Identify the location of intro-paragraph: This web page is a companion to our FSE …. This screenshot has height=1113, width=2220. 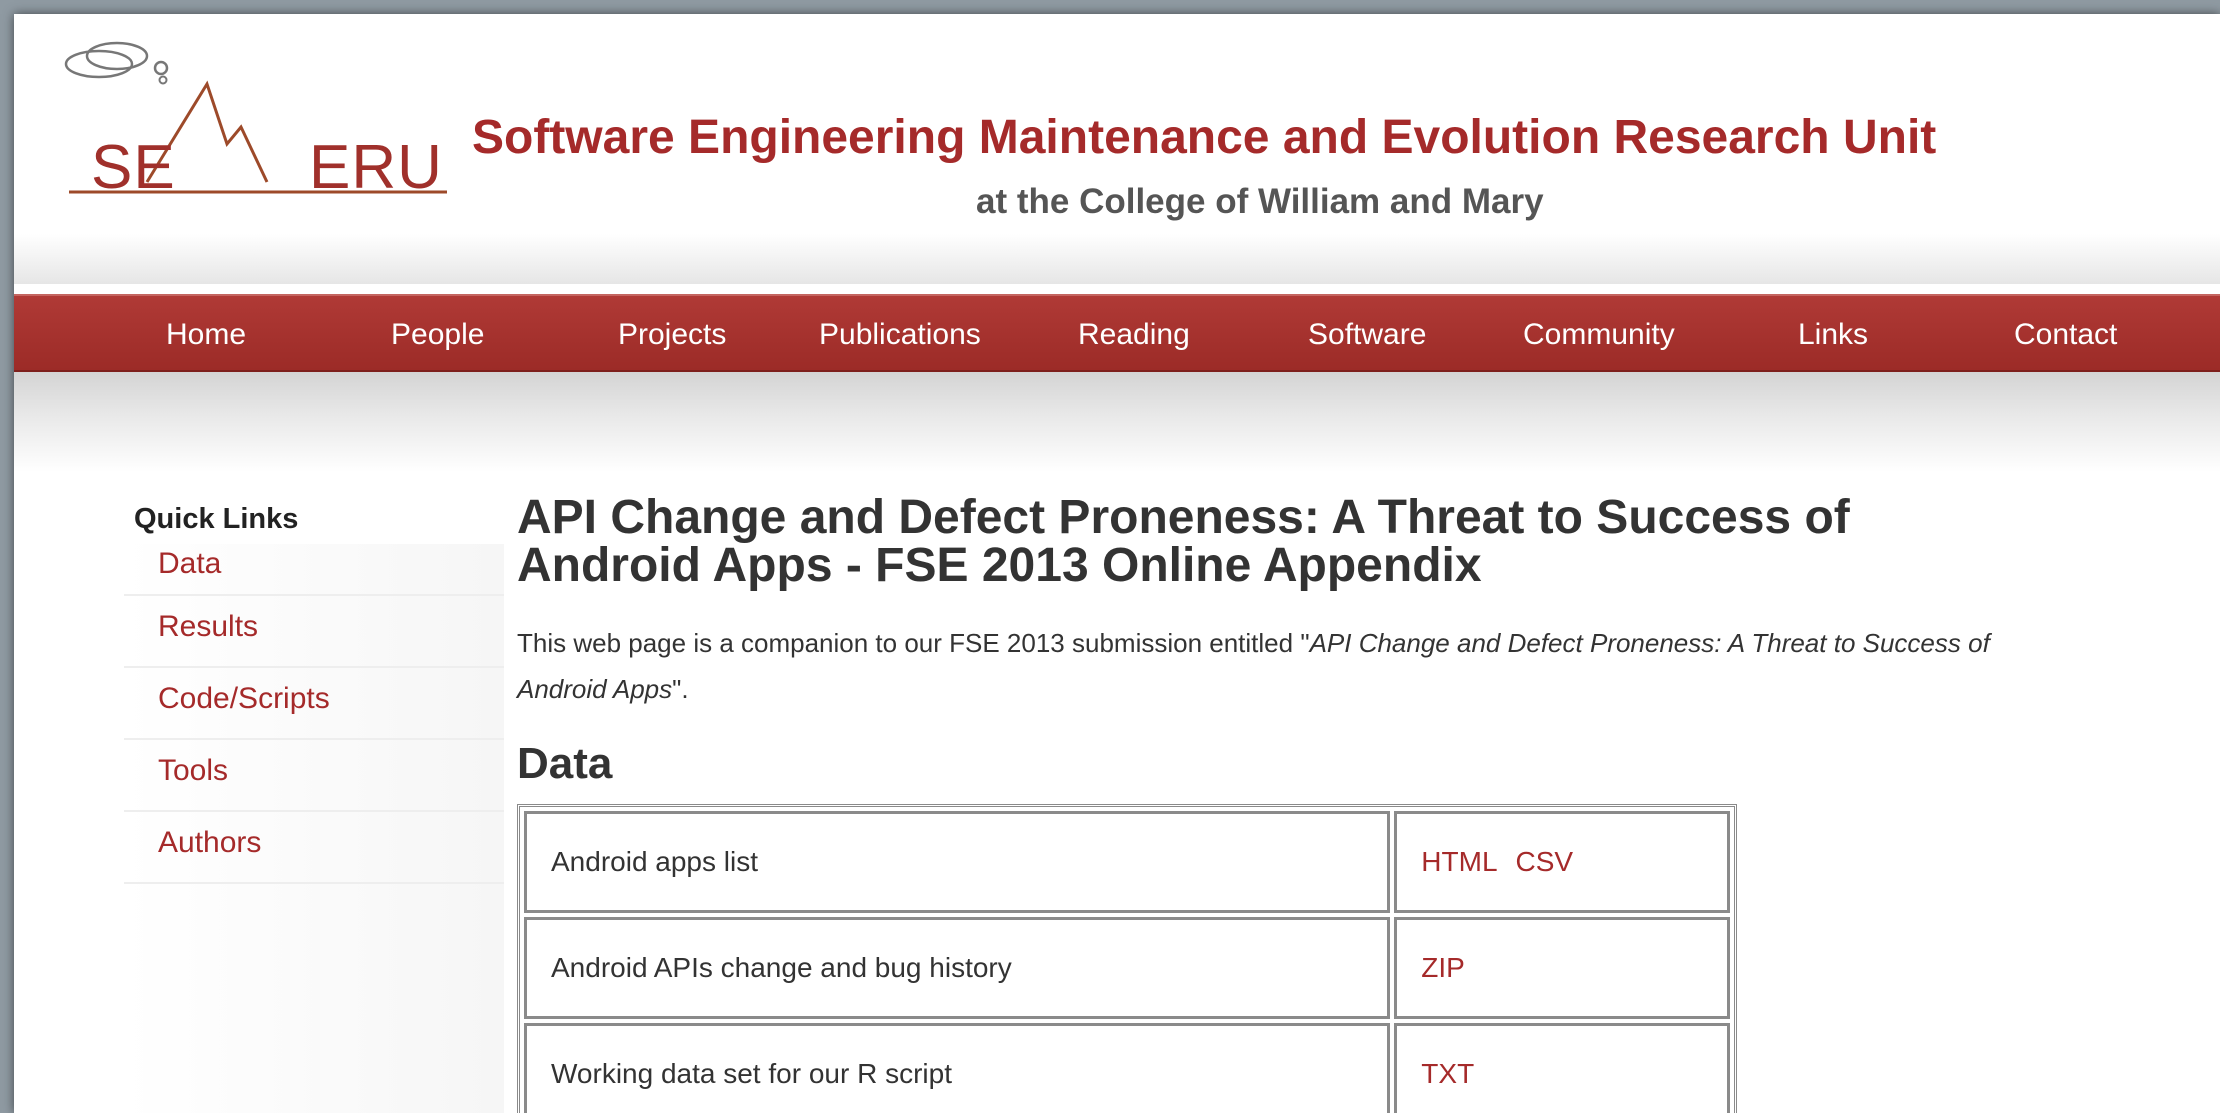
(1287, 666).